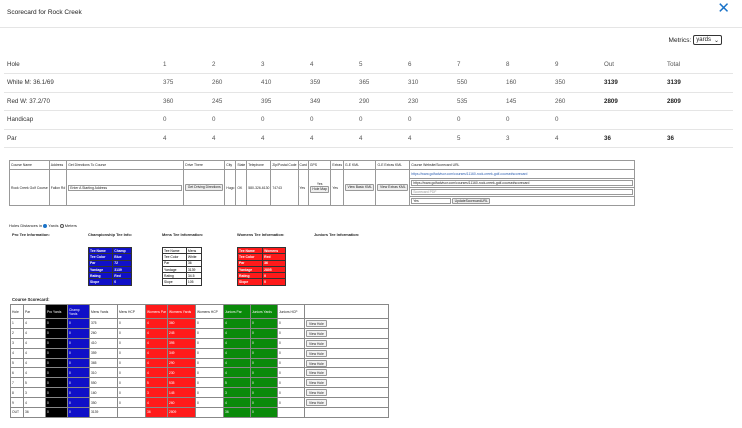  Describe the element at coordinates (103, 311) in the screenshot. I see `course-scorecard-header-cell: Mens Yards` at that location.